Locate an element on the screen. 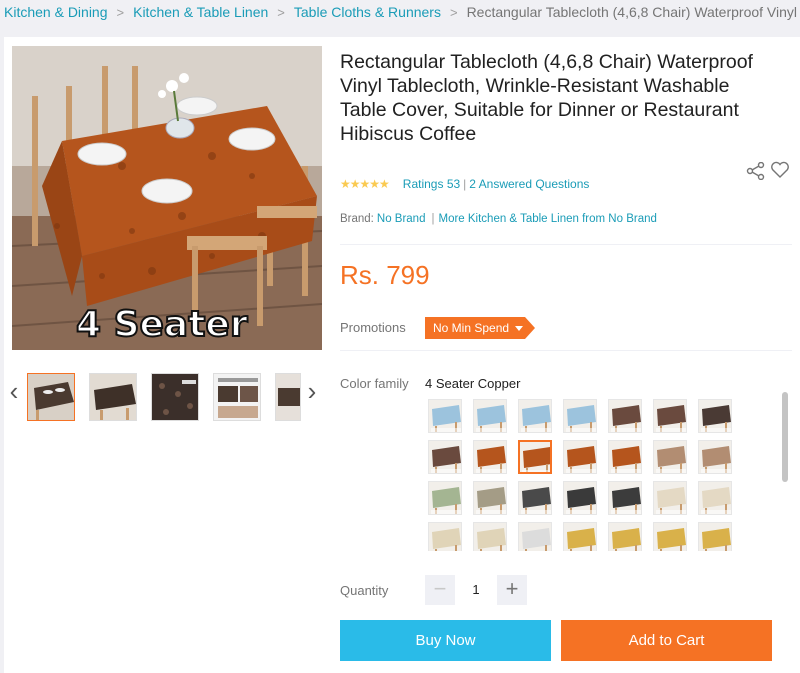 The height and width of the screenshot is (673, 800). brand-link: No Brand is located at coordinates (401, 219).